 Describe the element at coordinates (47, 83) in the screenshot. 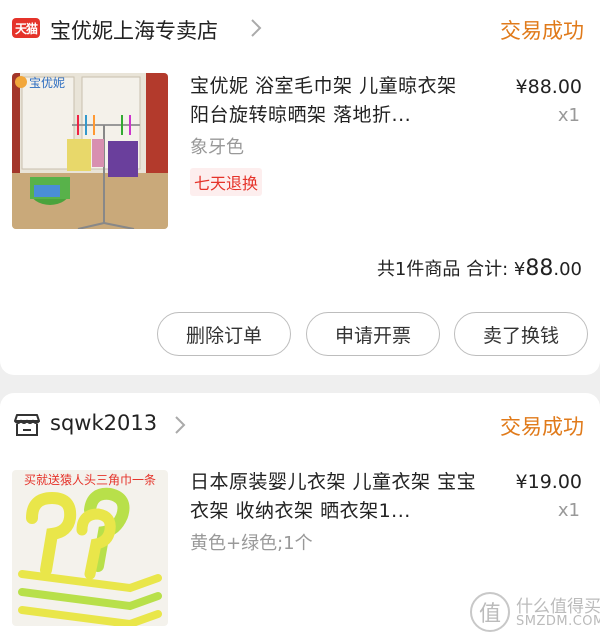

I see `thumb-logo: 宝优妮` at that location.